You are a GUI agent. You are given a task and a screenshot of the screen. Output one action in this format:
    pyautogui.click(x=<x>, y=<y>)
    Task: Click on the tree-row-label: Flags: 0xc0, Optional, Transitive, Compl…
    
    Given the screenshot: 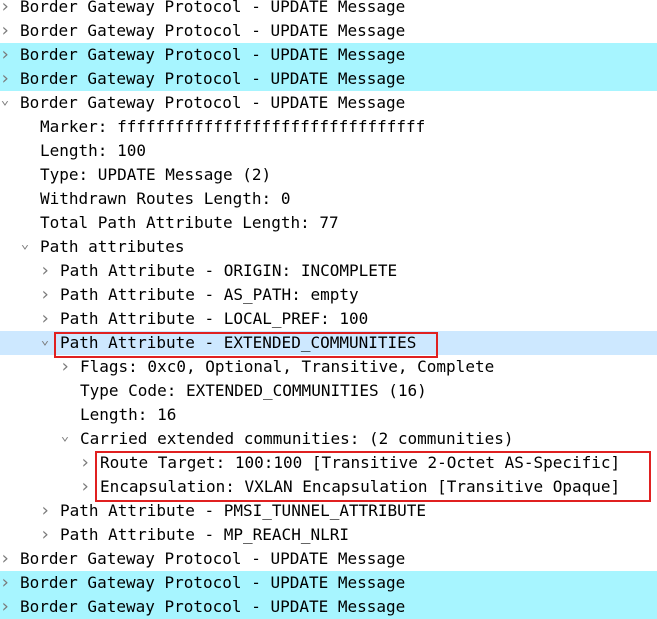 What is the action you would take?
    pyautogui.click(x=287, y=366)
    